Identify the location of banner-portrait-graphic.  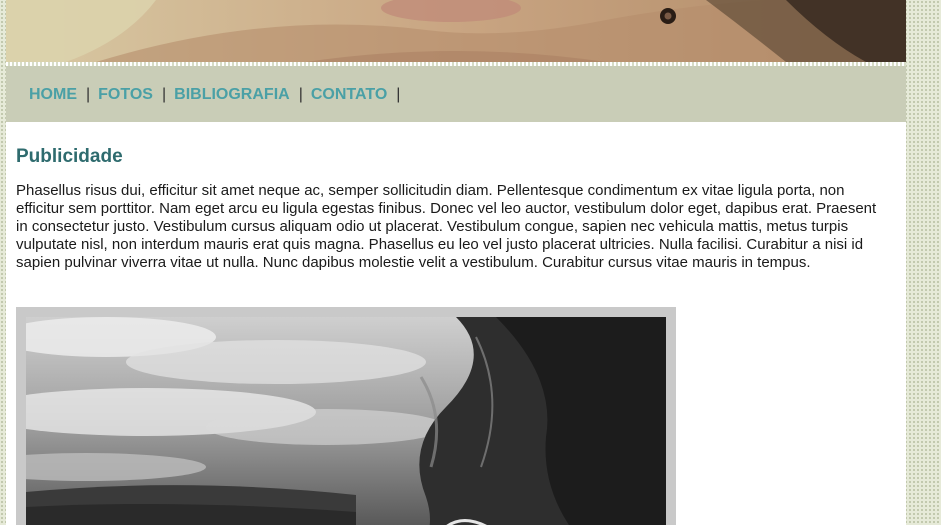
(456, 31).